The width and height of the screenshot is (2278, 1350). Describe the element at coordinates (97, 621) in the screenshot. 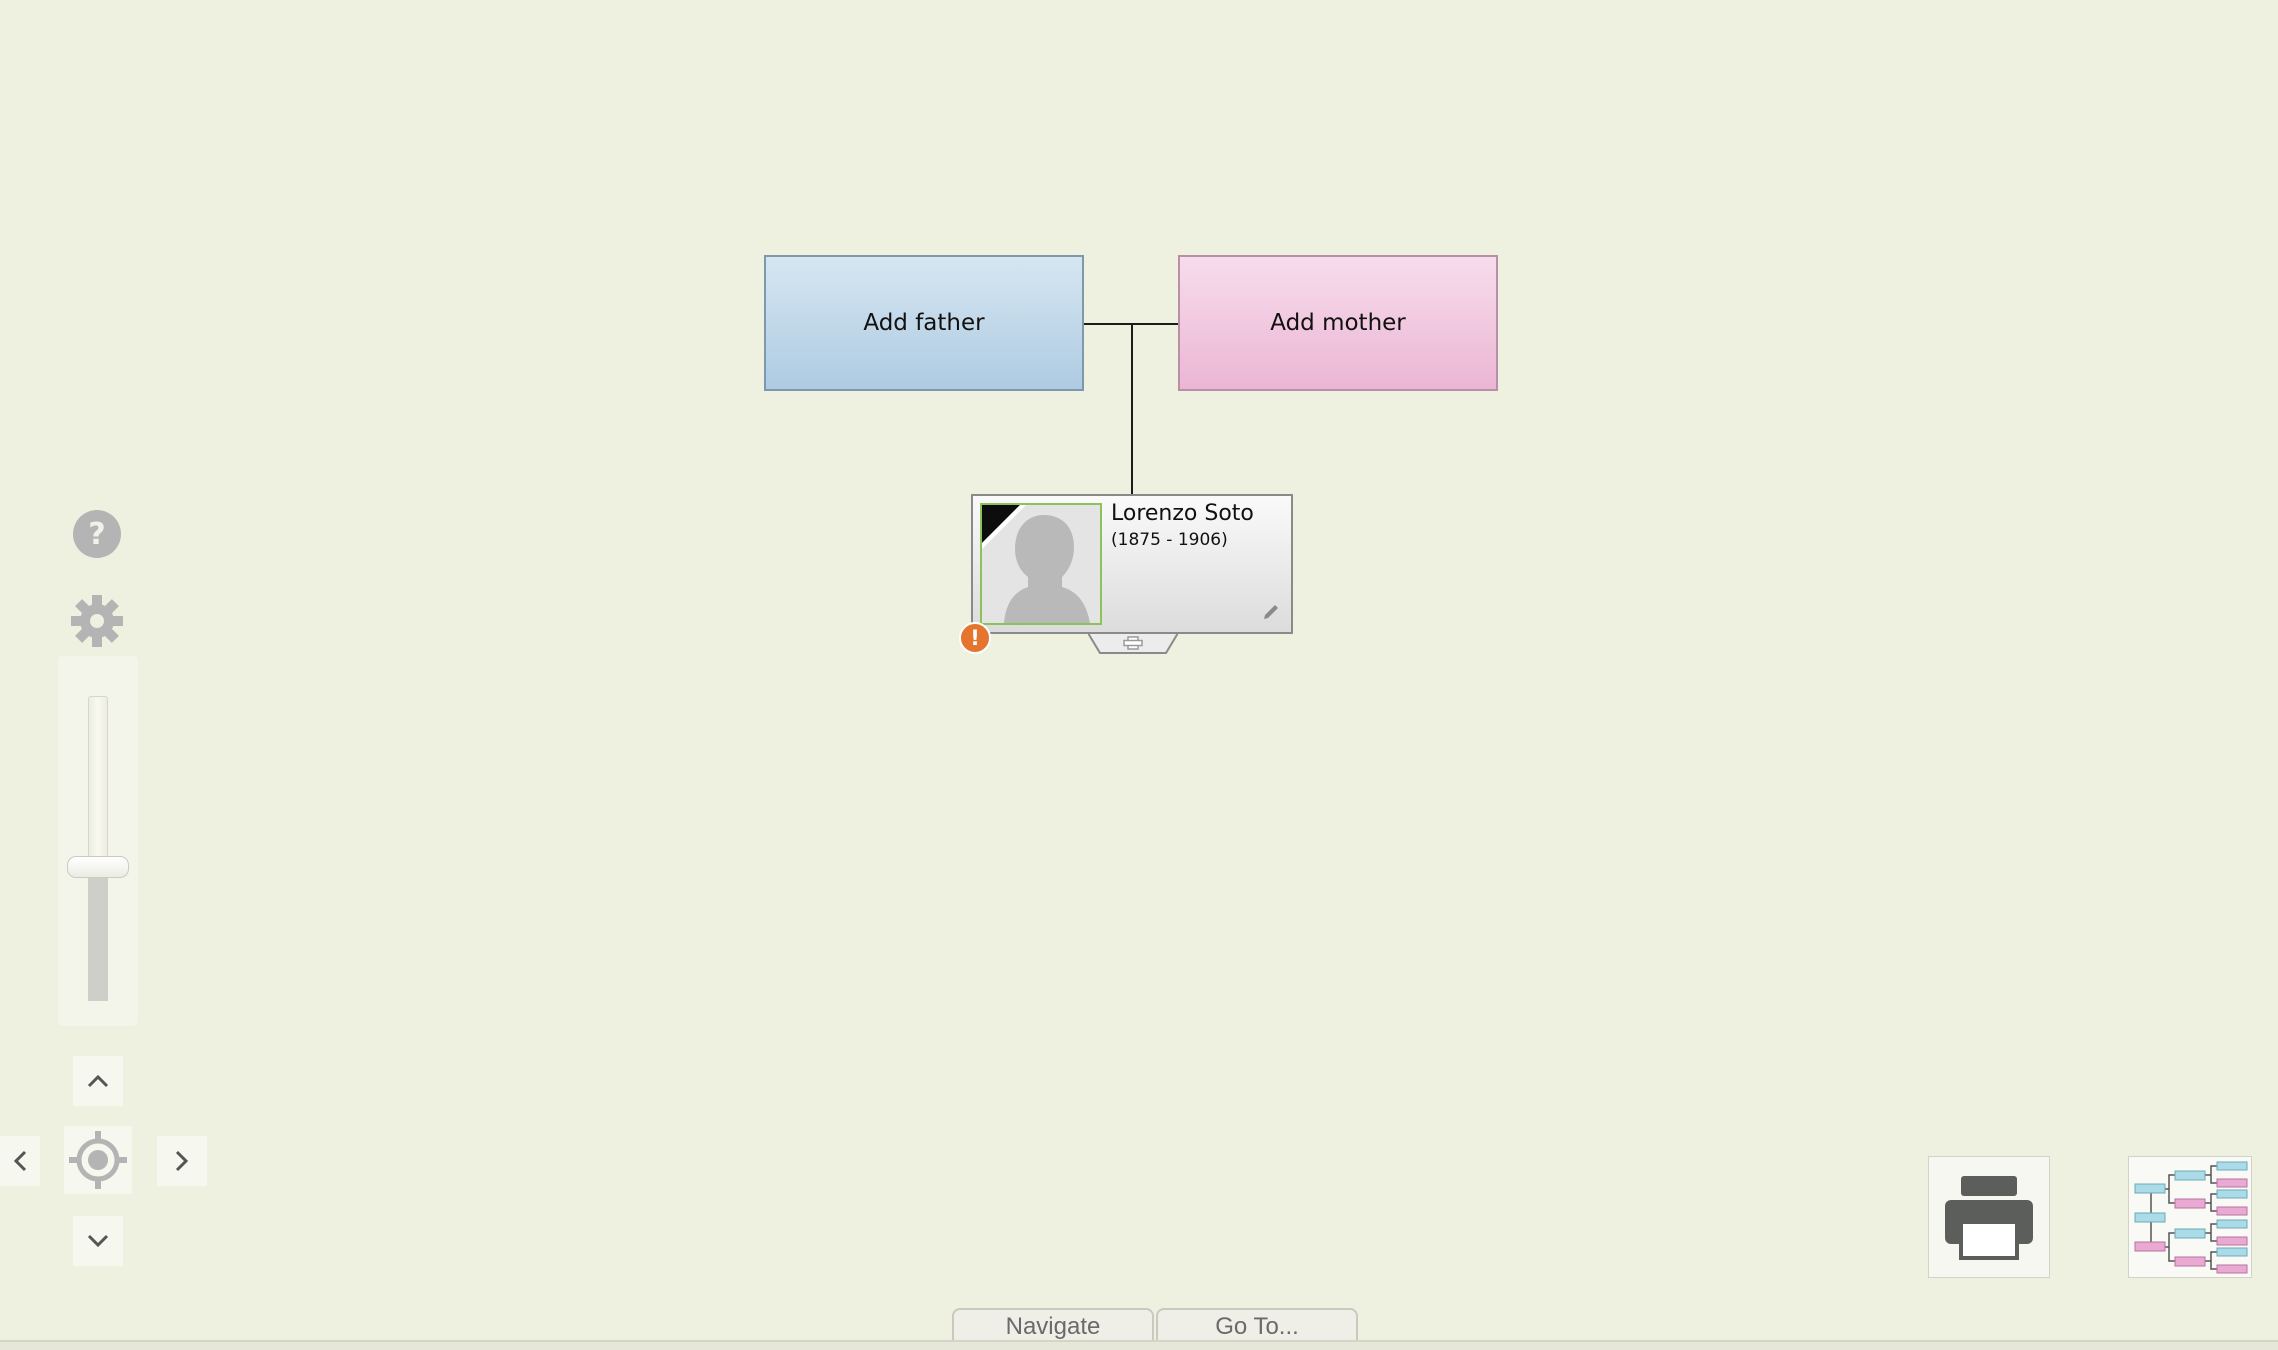

I see `gear-icon` at that location.